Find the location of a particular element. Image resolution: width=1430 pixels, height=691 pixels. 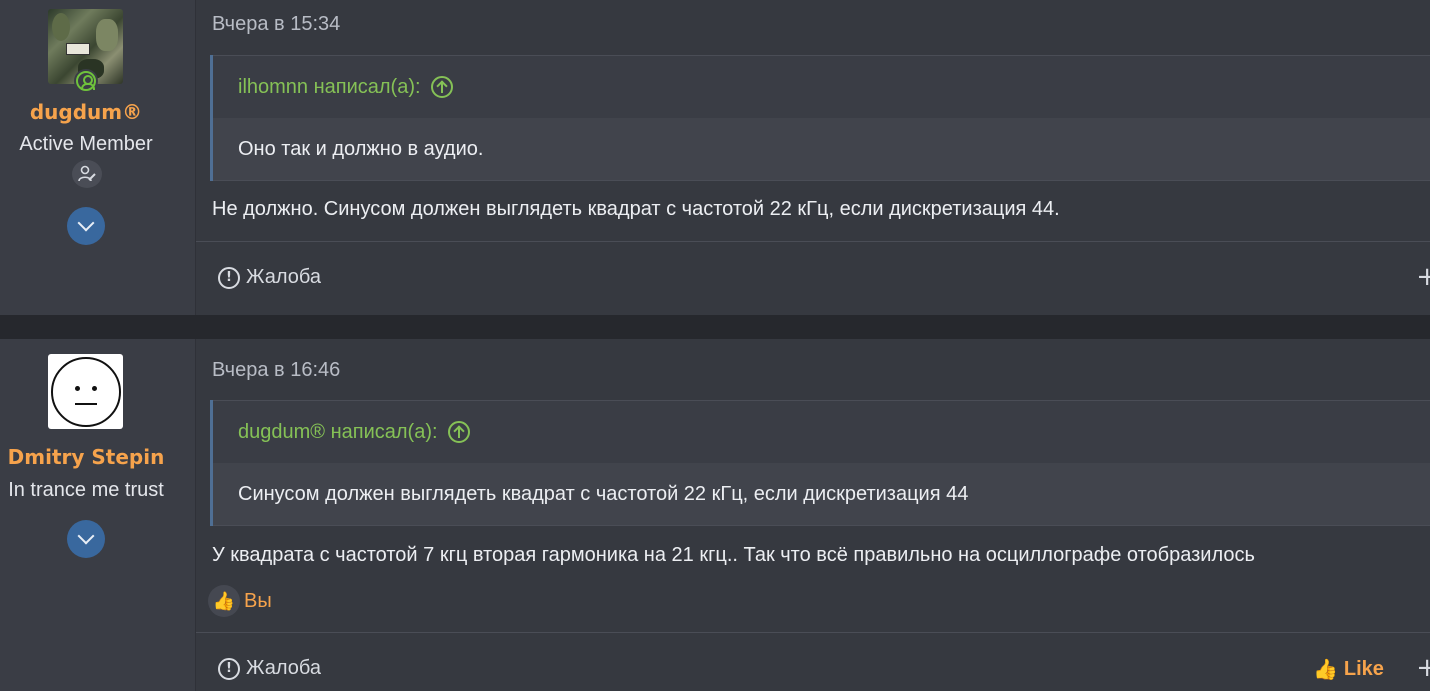

post-date: Вчера в 15:34 is located at coordinates (276, 24).